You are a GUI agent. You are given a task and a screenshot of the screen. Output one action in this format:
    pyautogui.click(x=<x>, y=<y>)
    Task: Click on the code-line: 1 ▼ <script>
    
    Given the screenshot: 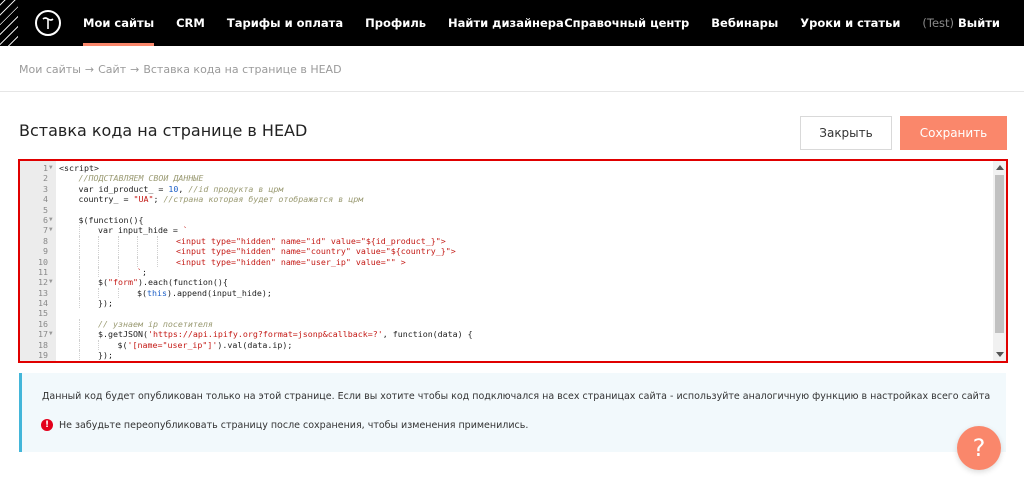 What is the action you would take?
    pyautogui.click(x=506, y=168)
    